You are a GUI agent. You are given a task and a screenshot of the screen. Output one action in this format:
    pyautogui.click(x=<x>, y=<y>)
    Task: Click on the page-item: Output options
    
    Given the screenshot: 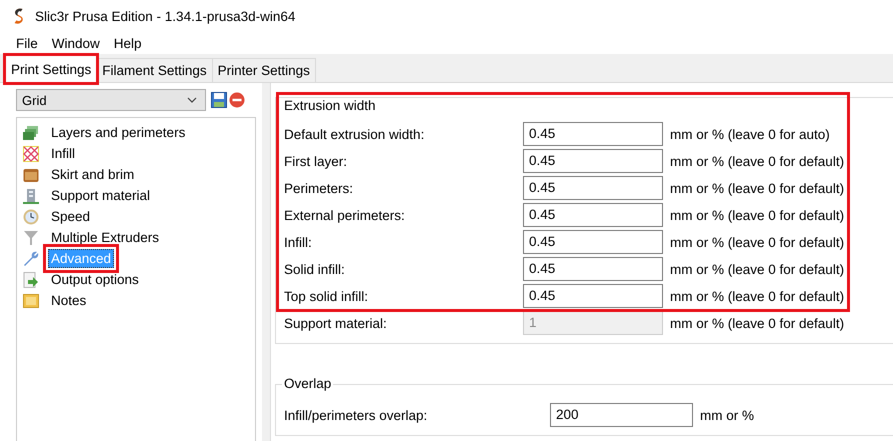 What is the action you would take?
    pyautogui.click(x=95, y=279)
    